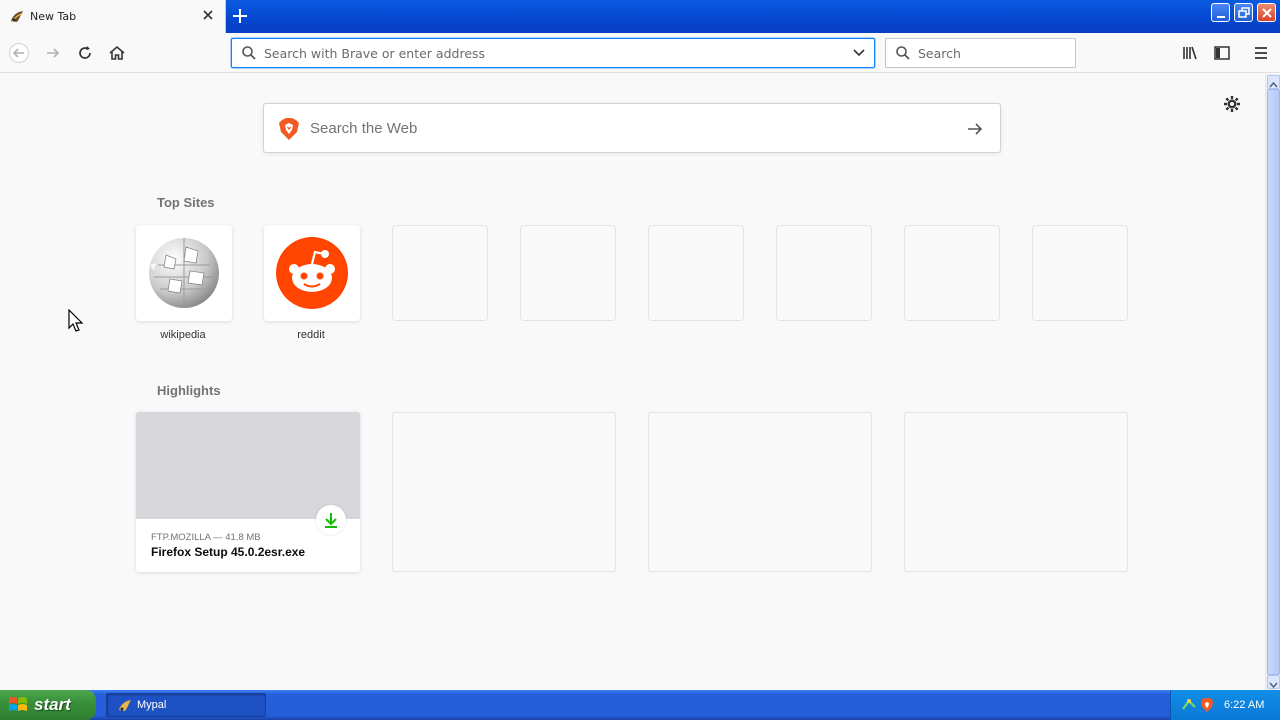 The width and height of the screenshot is (1280, 720). Describe the element at coordinates (1220, 12) in the screenshot. I see `minimize-button` at that location.